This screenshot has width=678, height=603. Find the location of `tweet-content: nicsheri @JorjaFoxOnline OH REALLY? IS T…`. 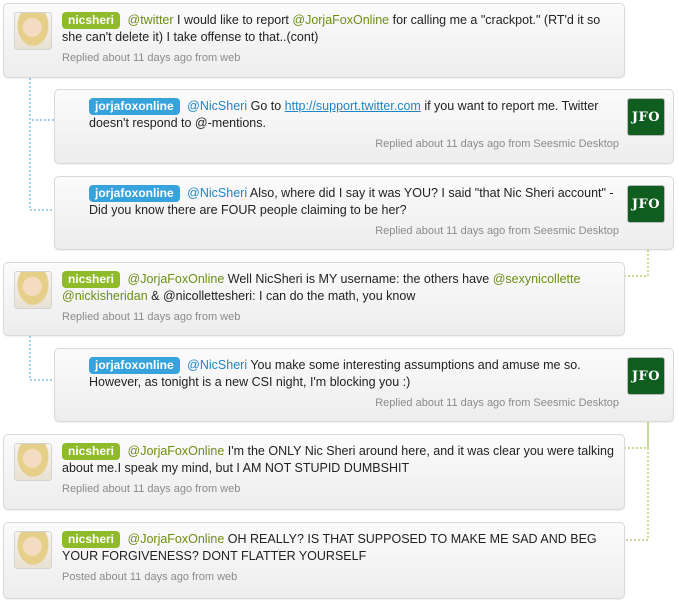

tweet-content: nicsheri @JorjaFoxOnline OH REALLY? IS T… is located at coordinates (338, 557).